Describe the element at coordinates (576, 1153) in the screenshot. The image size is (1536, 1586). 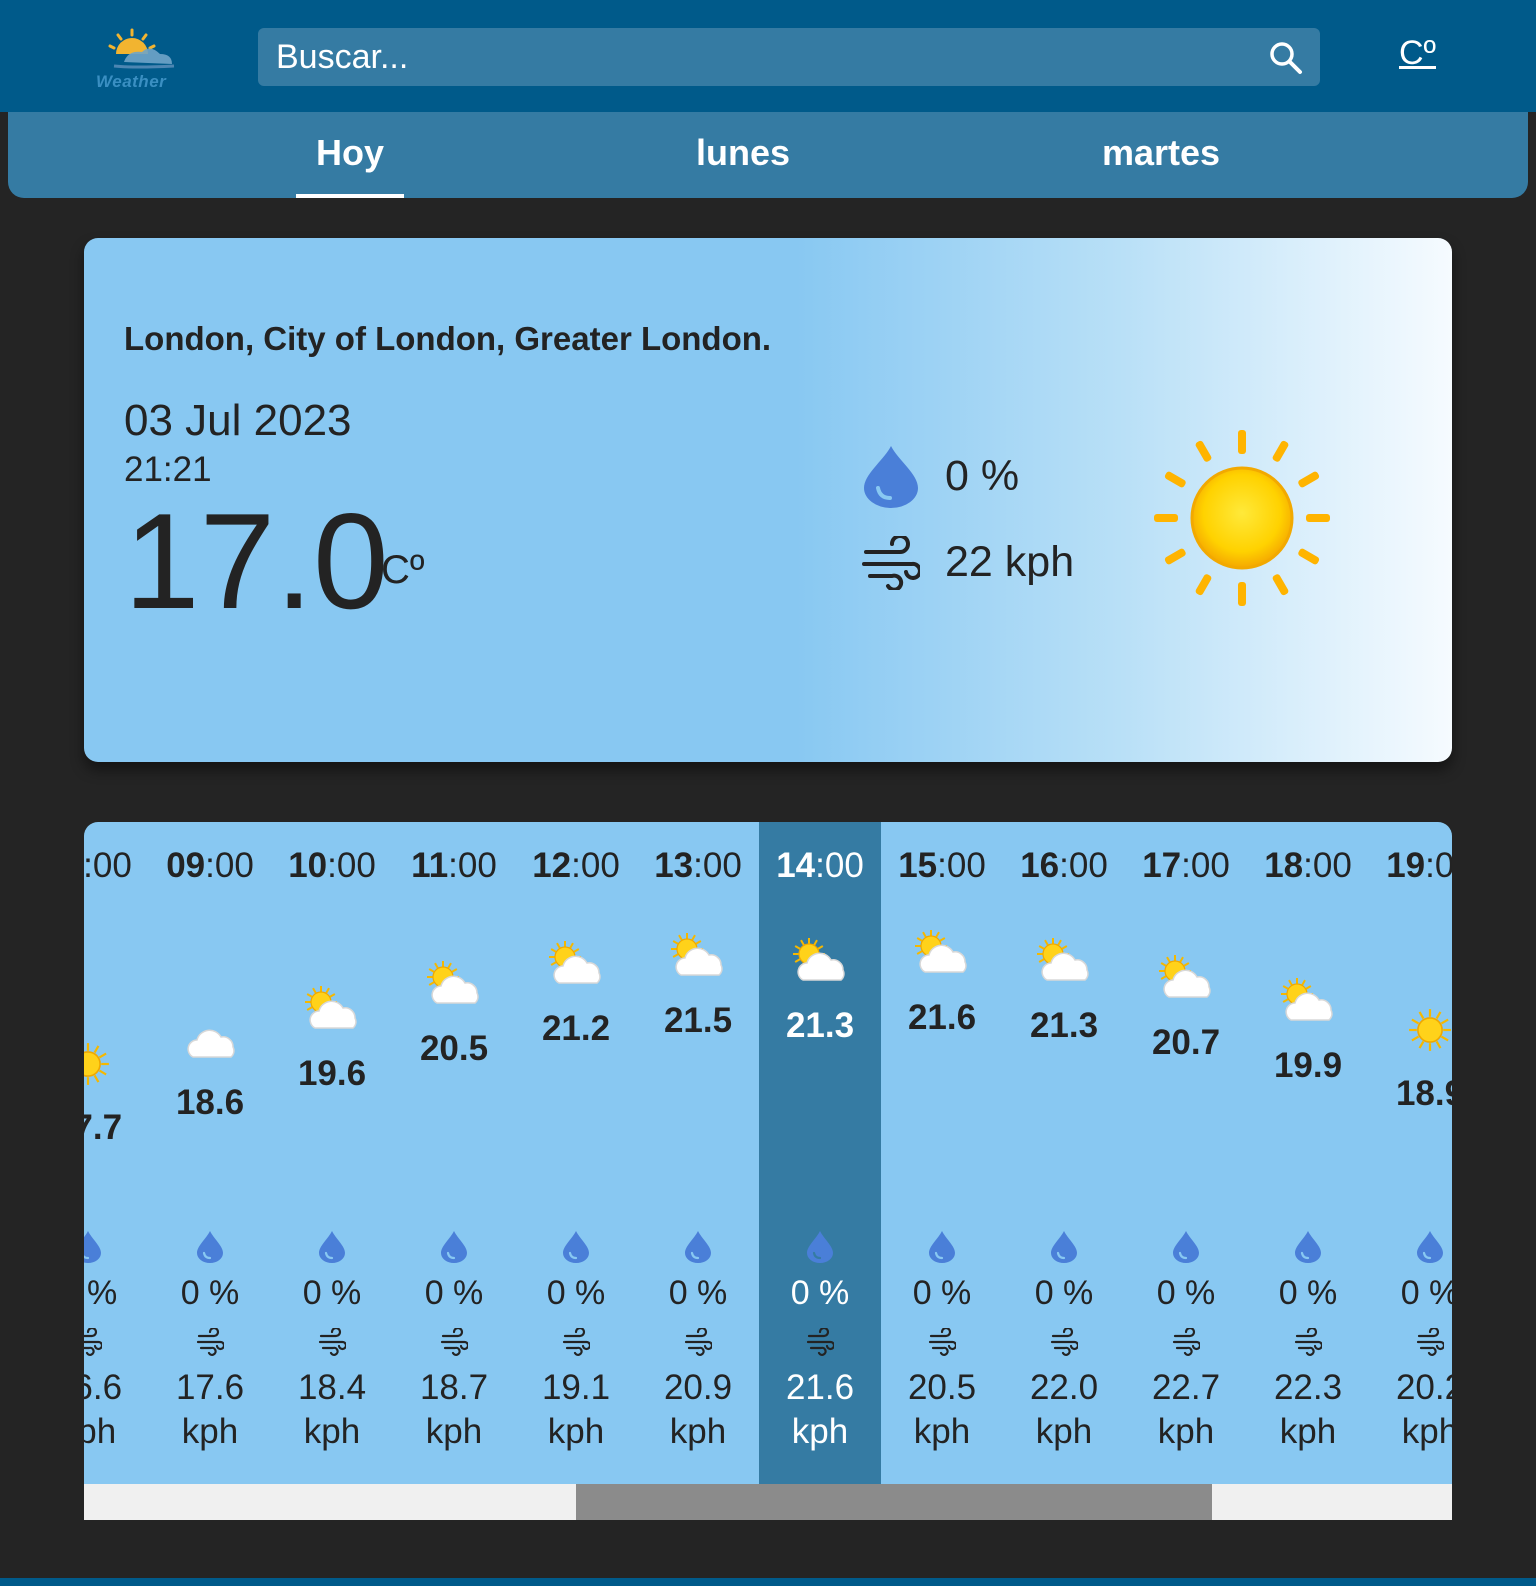
I see `hour-column: 12:00 21.2 0 % 19.1 kph` at that location.